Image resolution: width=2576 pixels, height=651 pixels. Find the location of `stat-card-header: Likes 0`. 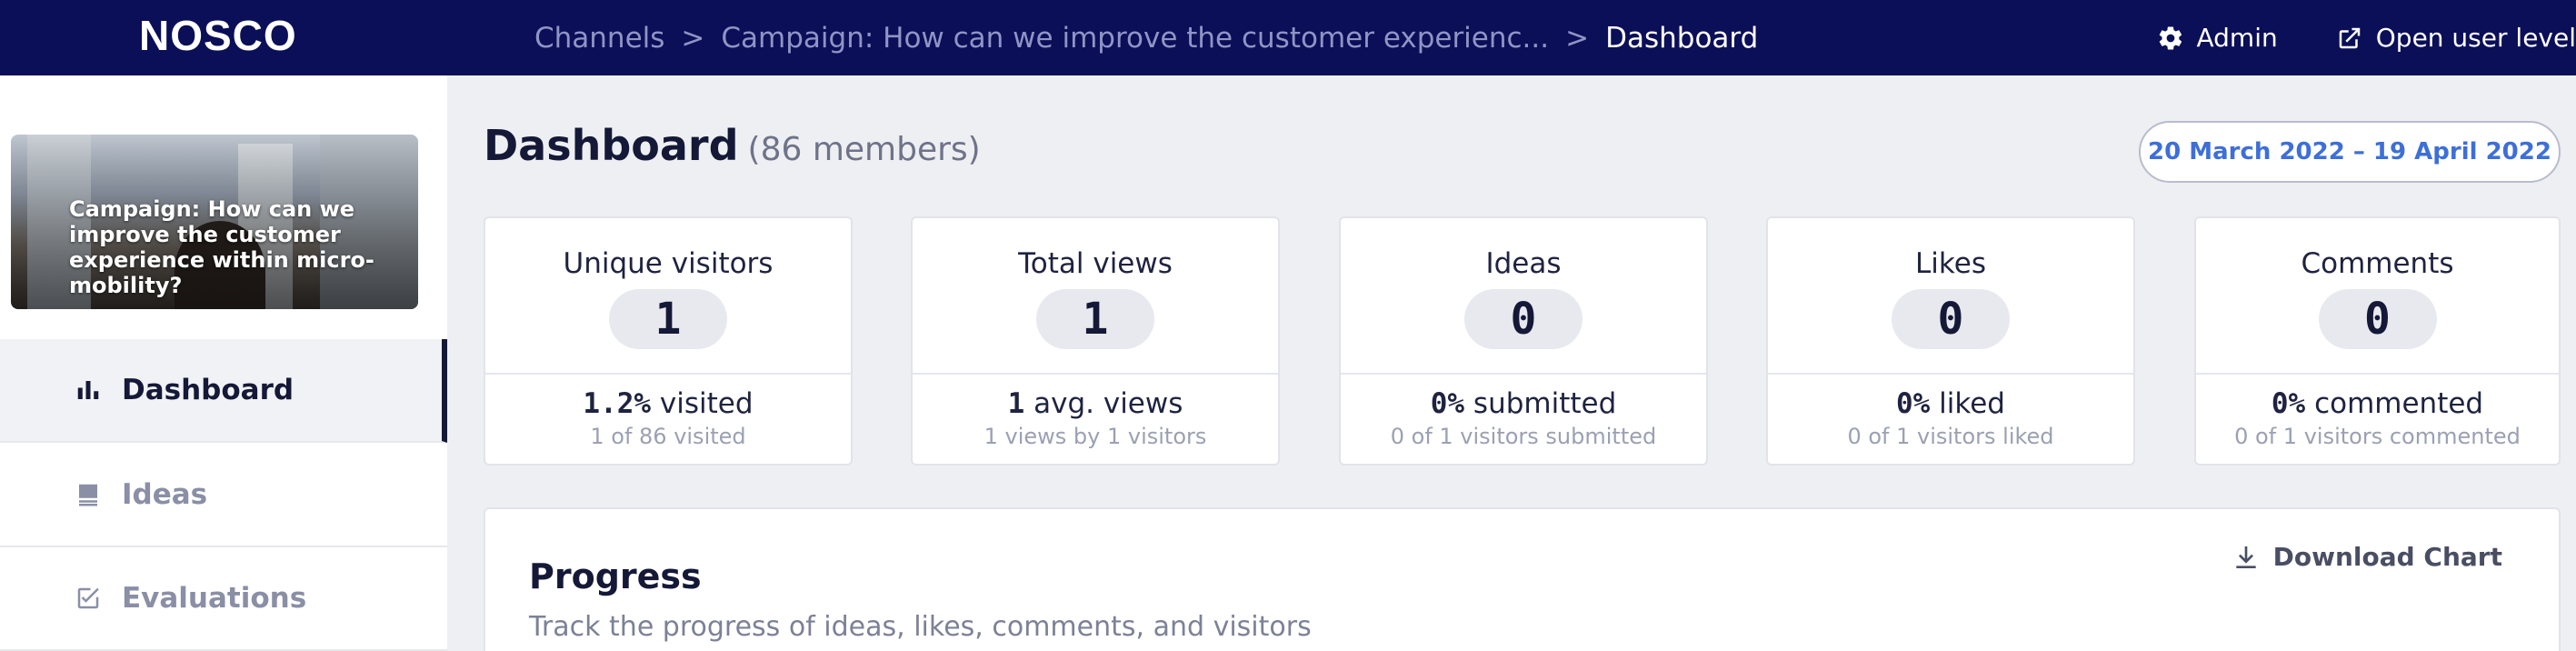

stat-card-header: Likes 0 is located at coordinates (1950, 296).